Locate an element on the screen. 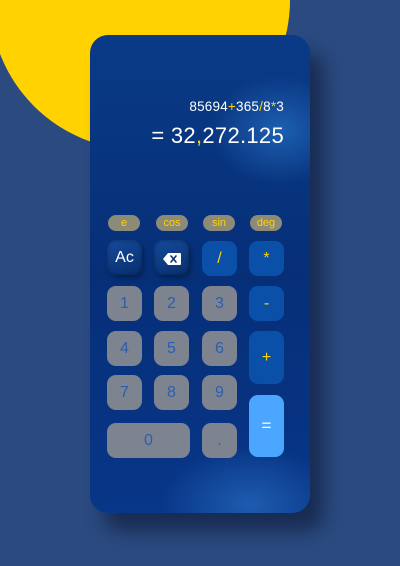 The width and height of the screenshot is (400, 566). expr-token: 8 is located at coordinates (267, 106).